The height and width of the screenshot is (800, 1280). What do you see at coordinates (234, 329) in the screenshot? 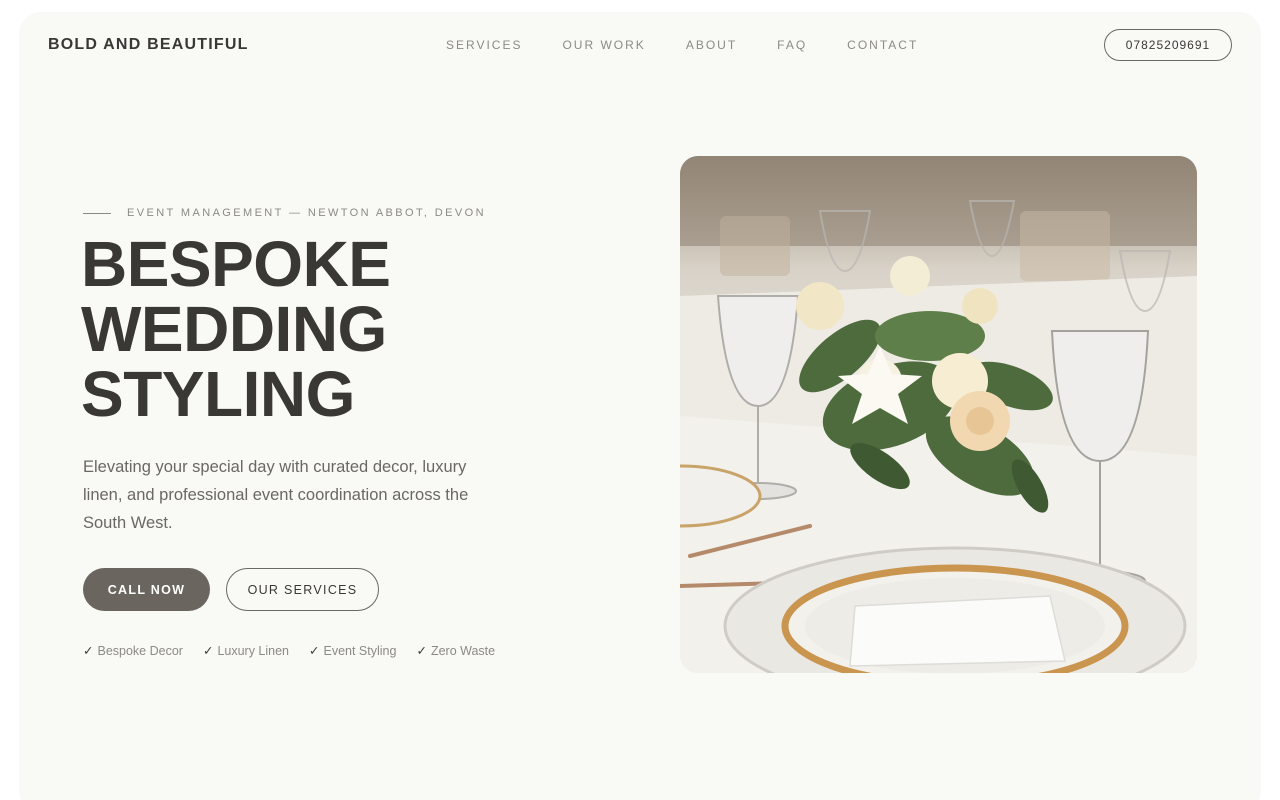
I see `headline-line-2: WEDDING` at bounding box center [234, 329].